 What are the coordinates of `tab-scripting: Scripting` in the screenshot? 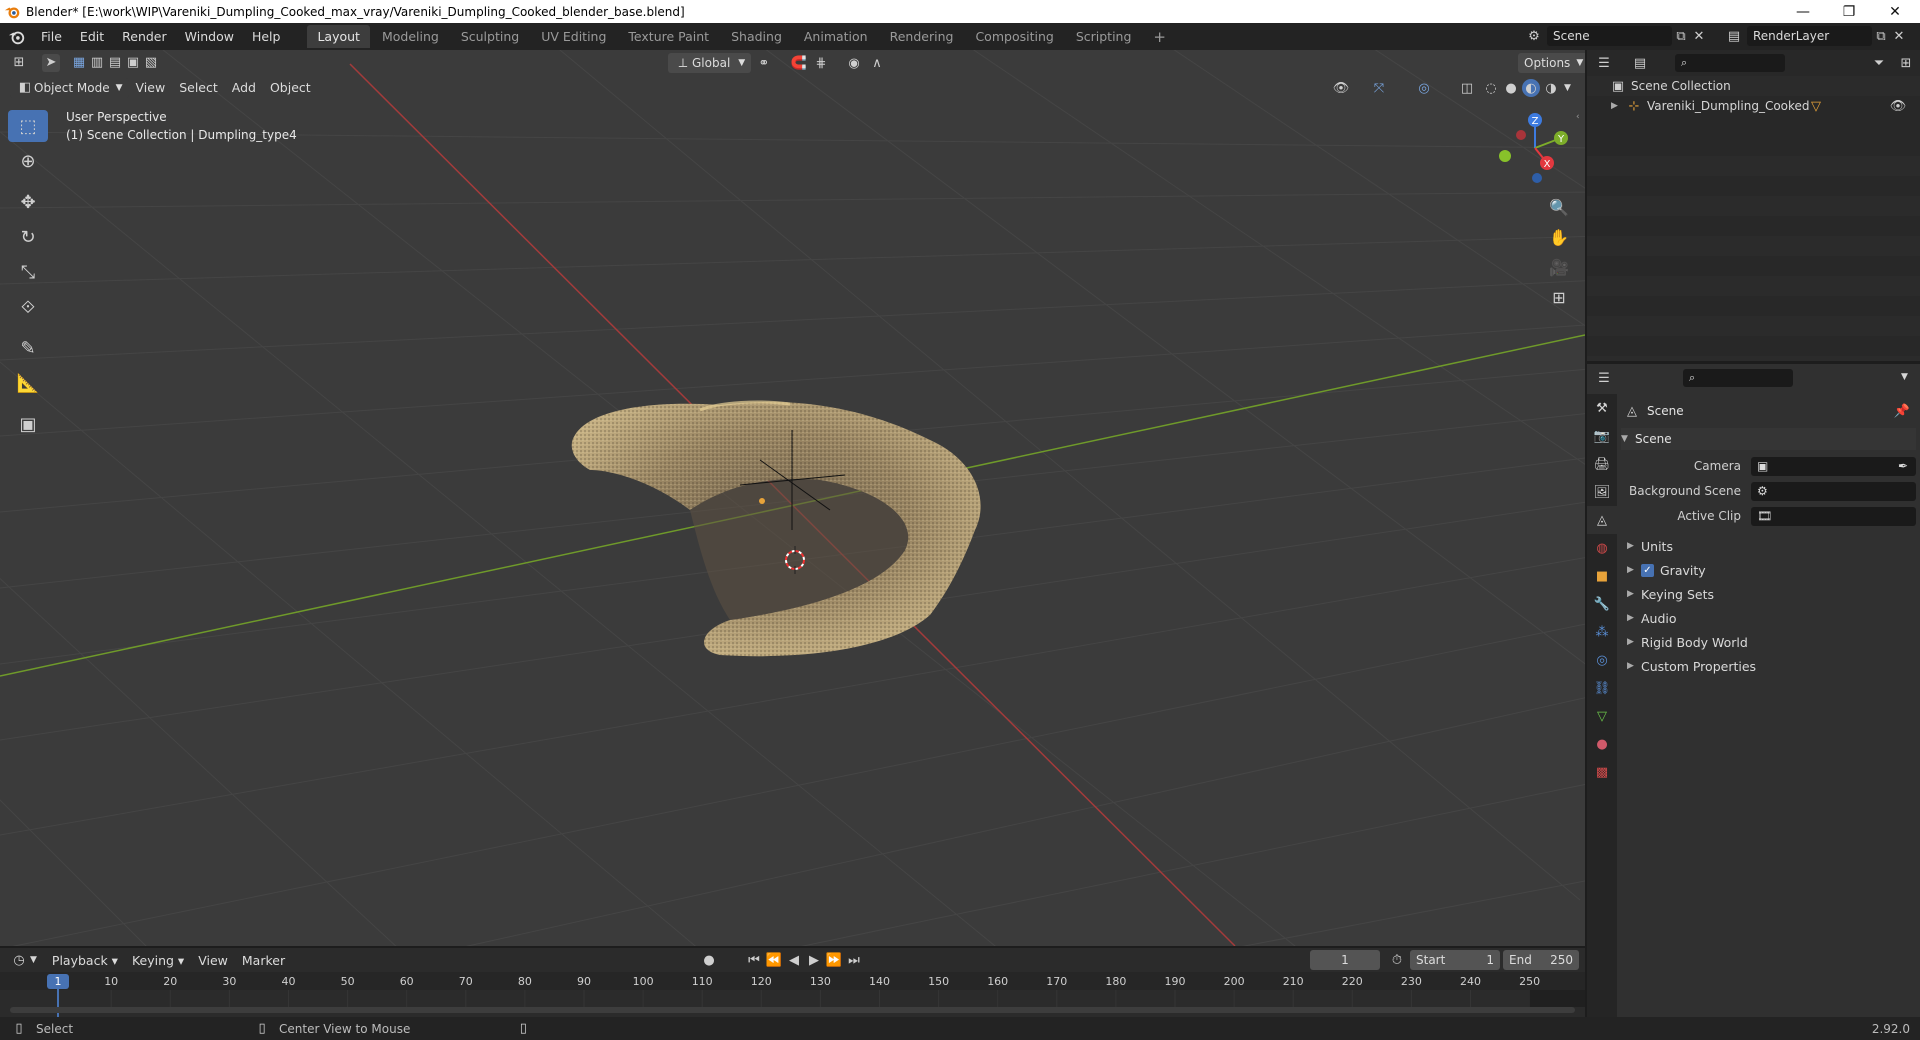 It's located at (1104, 36).